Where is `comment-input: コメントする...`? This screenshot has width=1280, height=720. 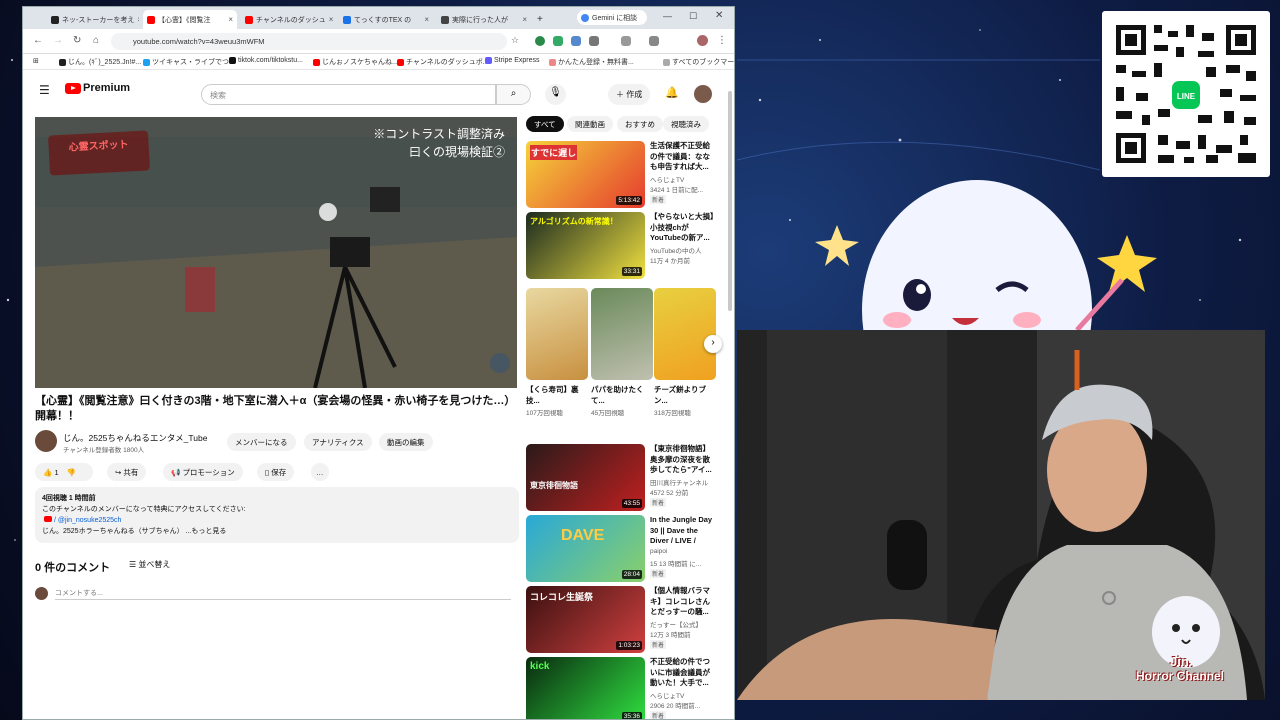
comment-input: コメントする... is located at coordinates (283, 594).